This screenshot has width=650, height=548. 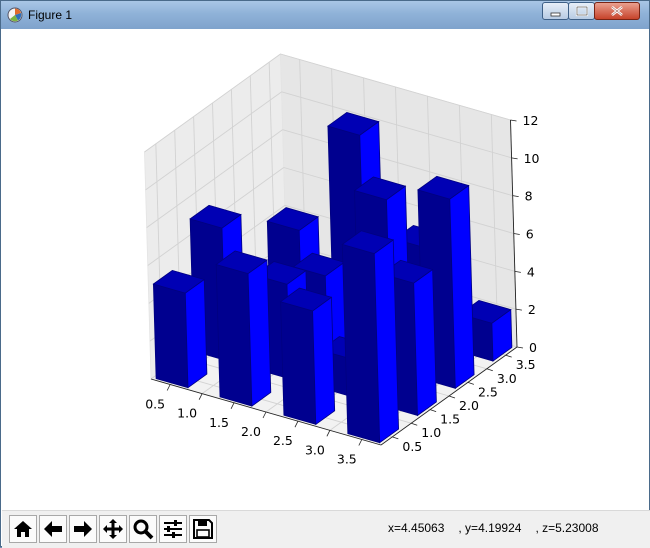 What do you see at coordinates (50, 15) in the screenshot?
I see `window-title: Figure 1` at bounding box center [50, 15].